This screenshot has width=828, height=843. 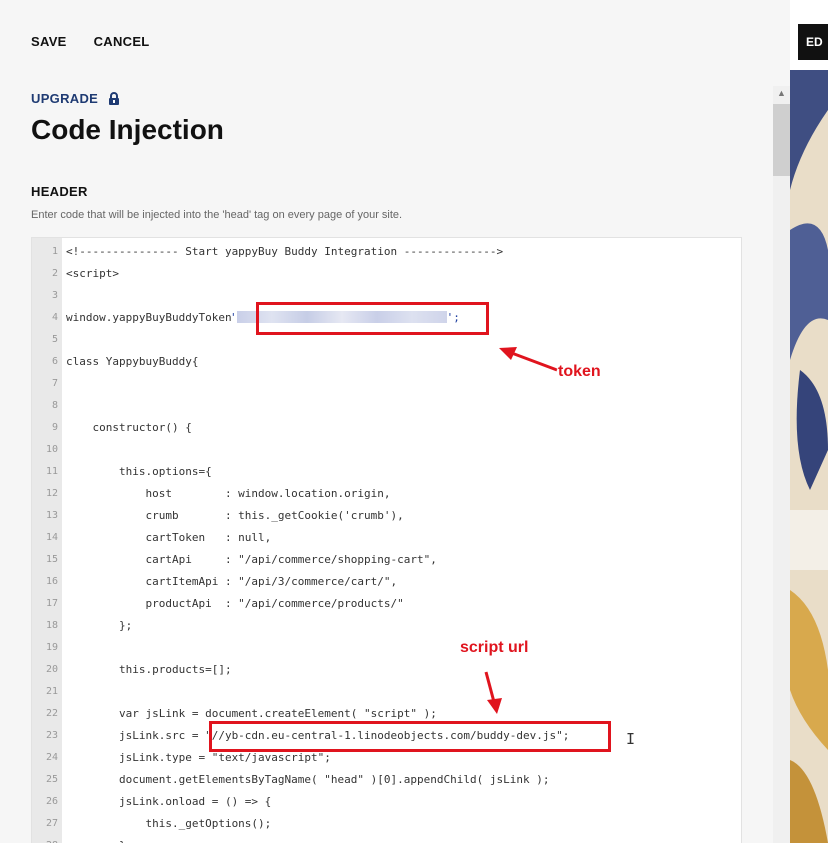 I want to click on line-number: 27, so click(x=51, y=823).